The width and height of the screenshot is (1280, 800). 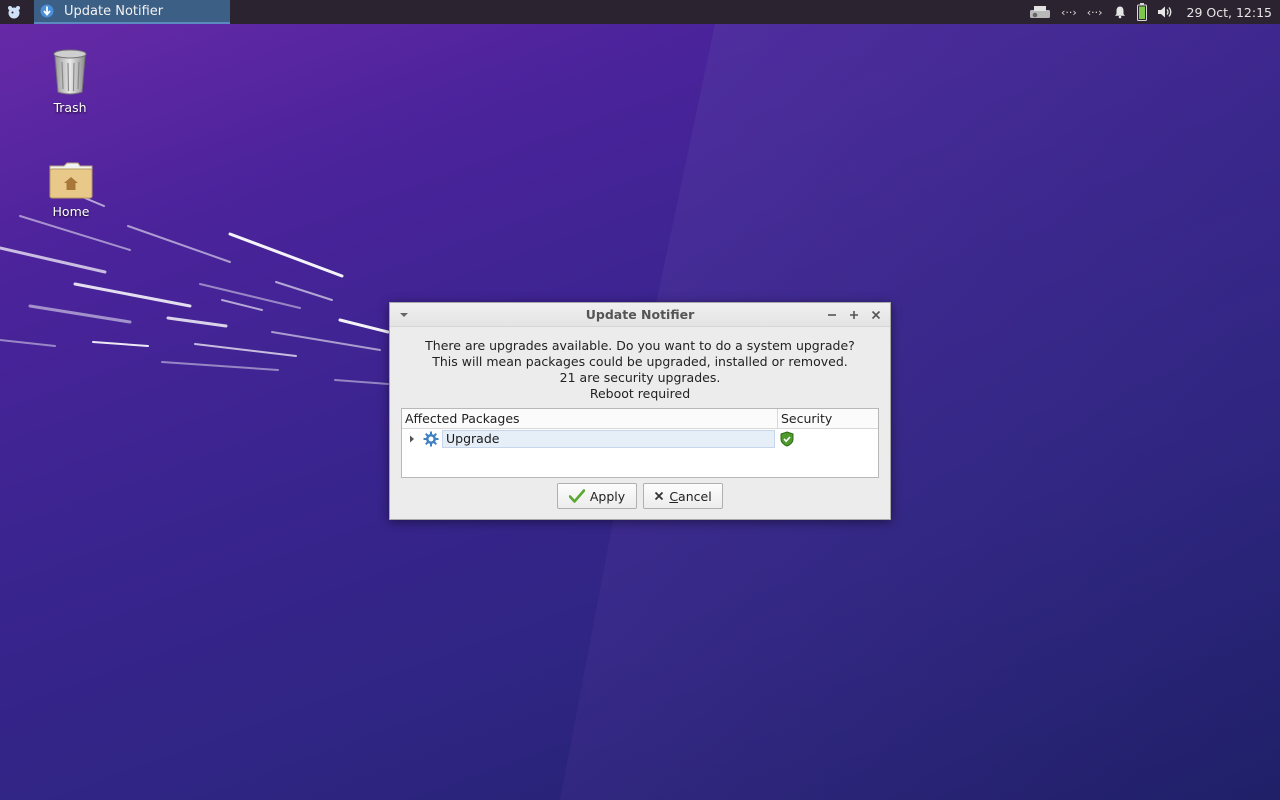 What do you see at coordinates (590, 418) in the screenshot?
I see `column-header-affected-packages: Affected Packages` at bounding box center [590, 418].